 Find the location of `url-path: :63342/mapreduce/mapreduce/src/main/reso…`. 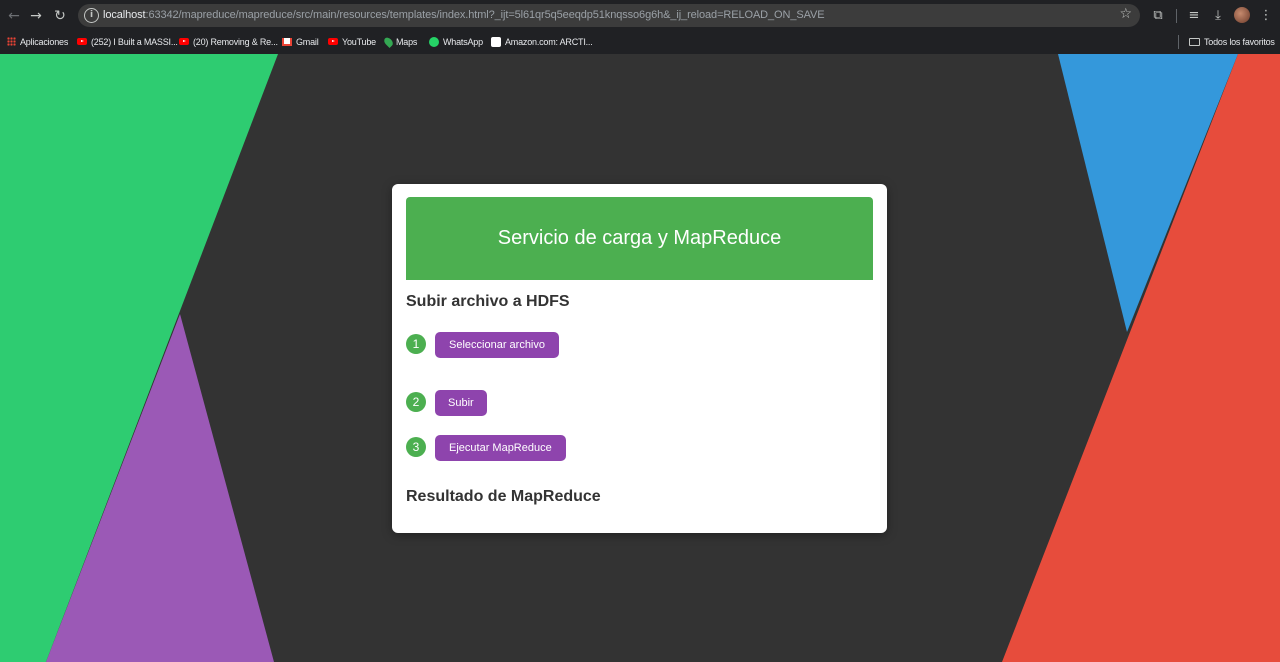

url-path: :63342/mapreduce/mapreduce/src/main/reso… is located at coordinates (485, 15).